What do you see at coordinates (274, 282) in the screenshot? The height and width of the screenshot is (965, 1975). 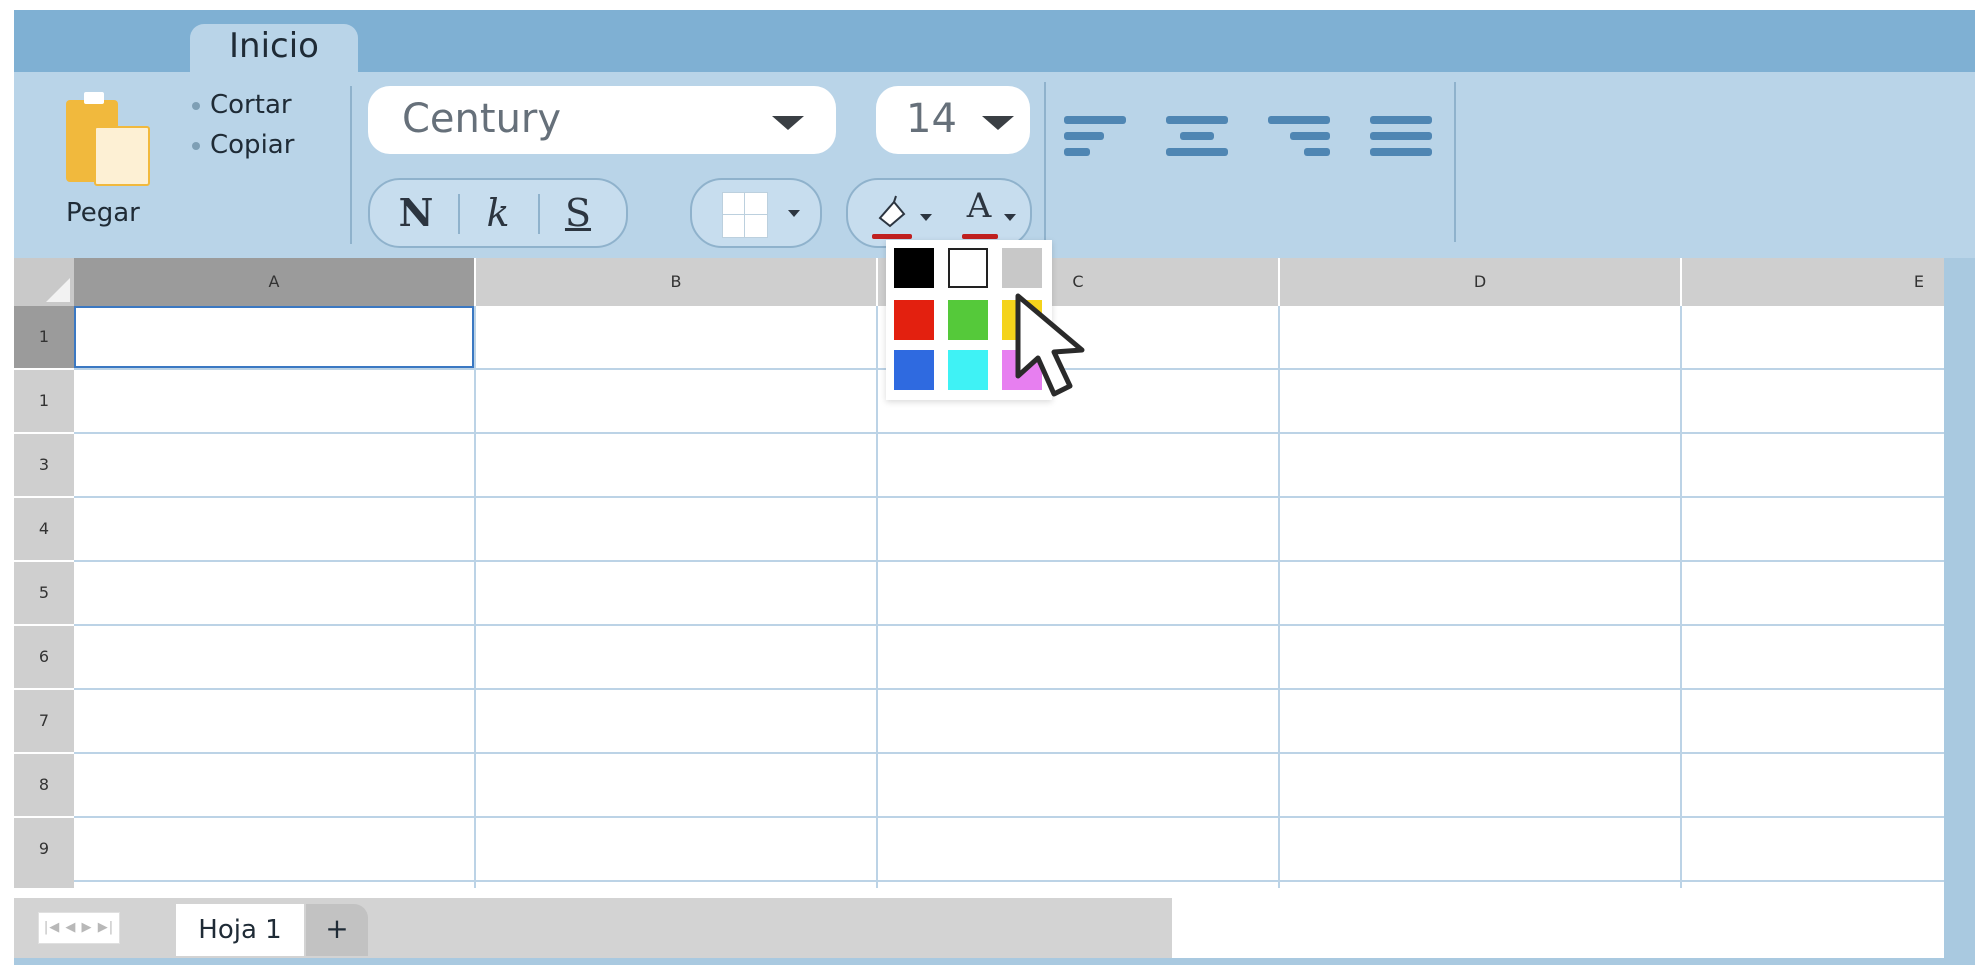 I see `column-header-a: A` at bounding box center [274, 282].